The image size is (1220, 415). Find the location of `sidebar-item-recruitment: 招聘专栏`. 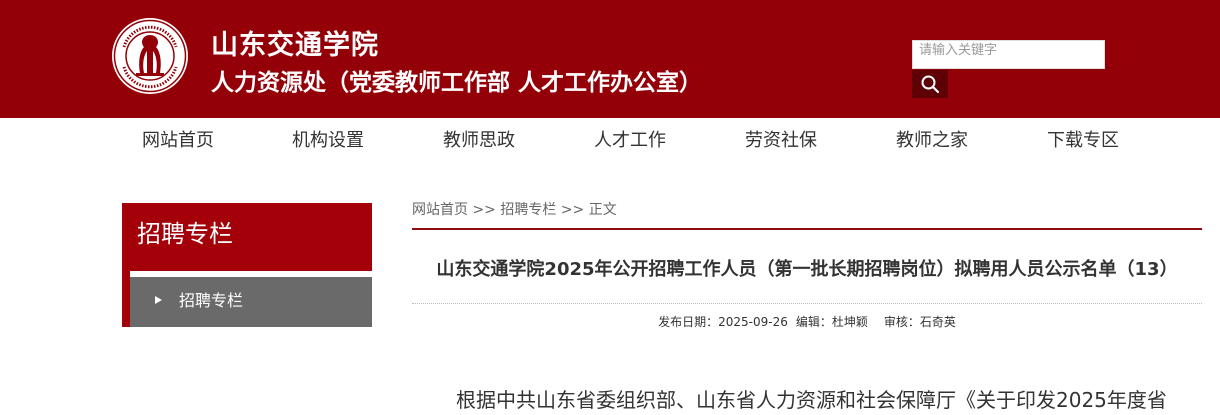

sidebar-item-recruitment: 招聘专栏 is located at coordinates (251, 302).